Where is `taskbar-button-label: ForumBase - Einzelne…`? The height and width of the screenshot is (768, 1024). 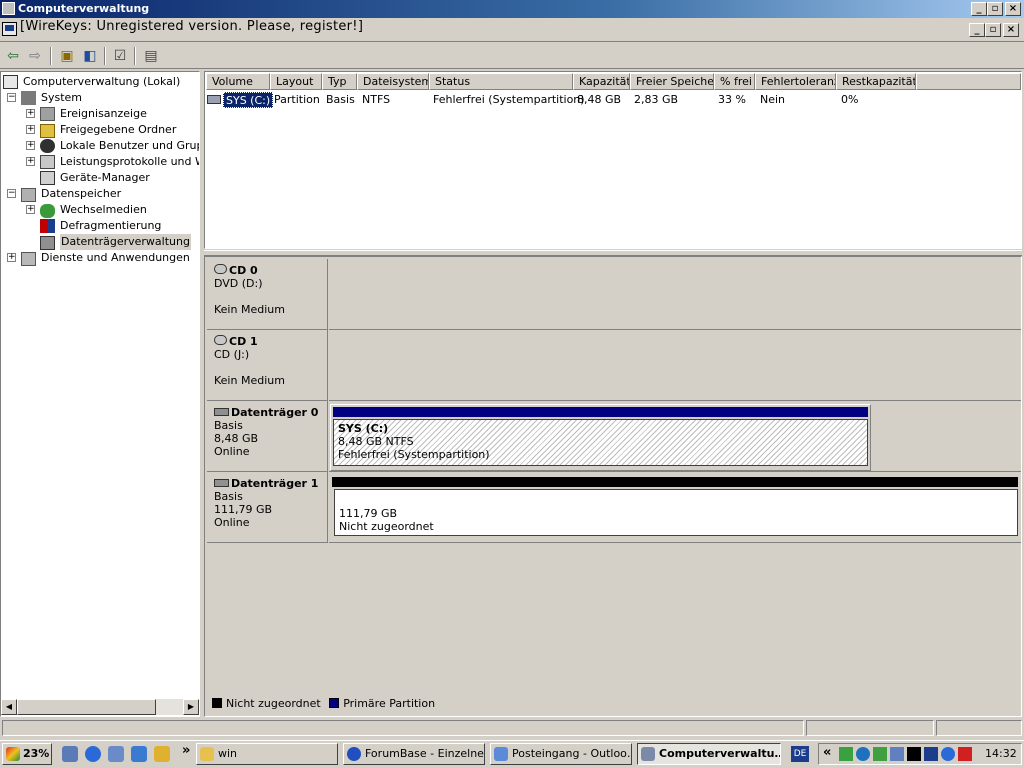 taskbar-button-label: ForumBase - Einzelne… is located at coordinates (425, 753).